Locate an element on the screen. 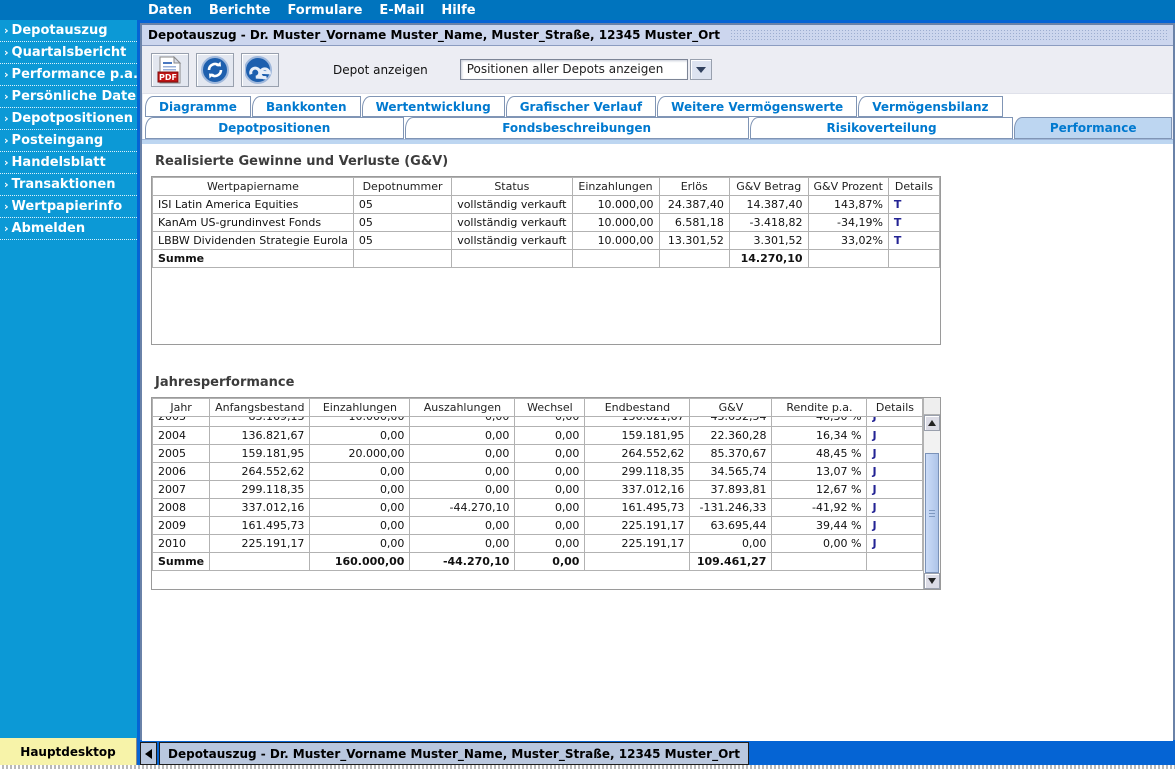 The width and height of the screenshot is (1175, 769). table-cell: -44.270,10 is located at coordinates (462, 561).